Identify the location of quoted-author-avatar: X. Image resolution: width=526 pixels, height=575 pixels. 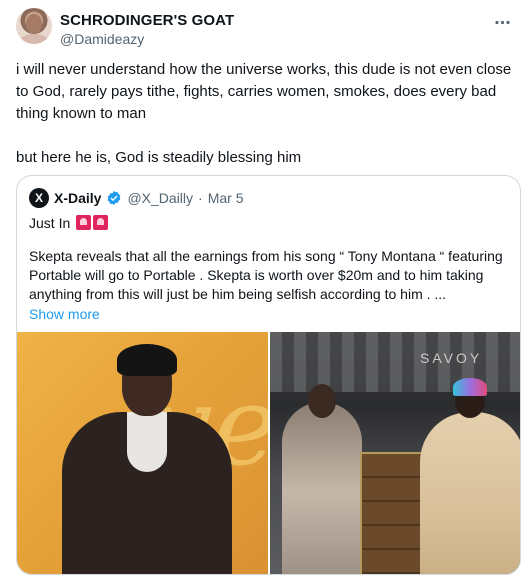
(39, 198).